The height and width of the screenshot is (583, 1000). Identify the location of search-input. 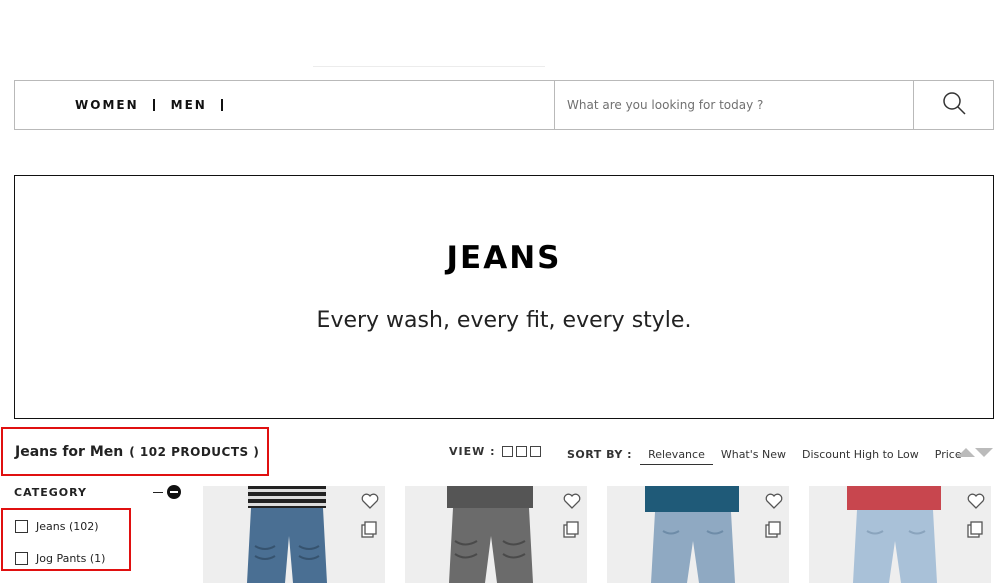
(734, 105).